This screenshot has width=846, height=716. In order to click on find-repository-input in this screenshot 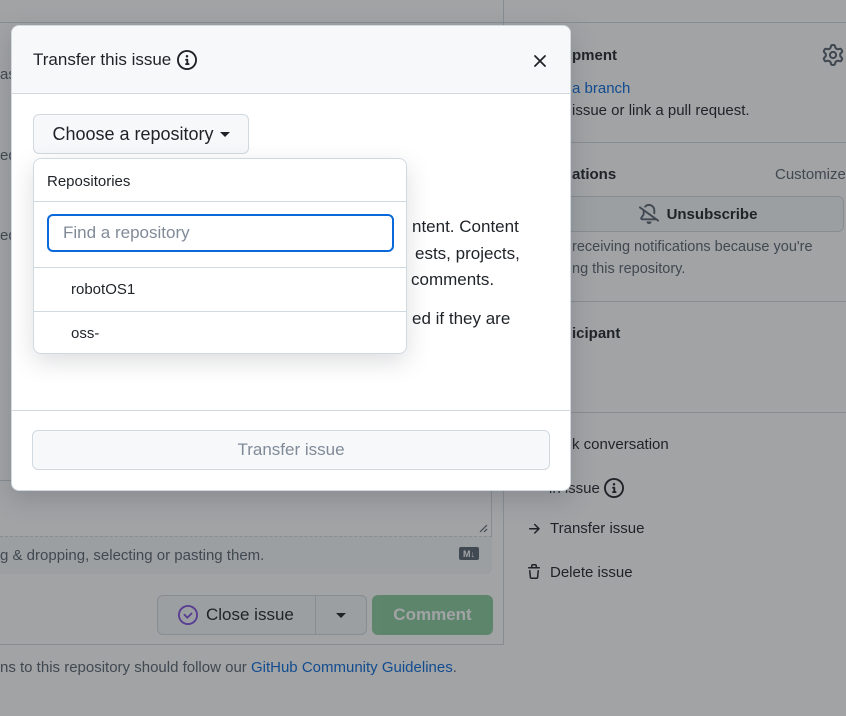, I will do `click(220, 233)`.